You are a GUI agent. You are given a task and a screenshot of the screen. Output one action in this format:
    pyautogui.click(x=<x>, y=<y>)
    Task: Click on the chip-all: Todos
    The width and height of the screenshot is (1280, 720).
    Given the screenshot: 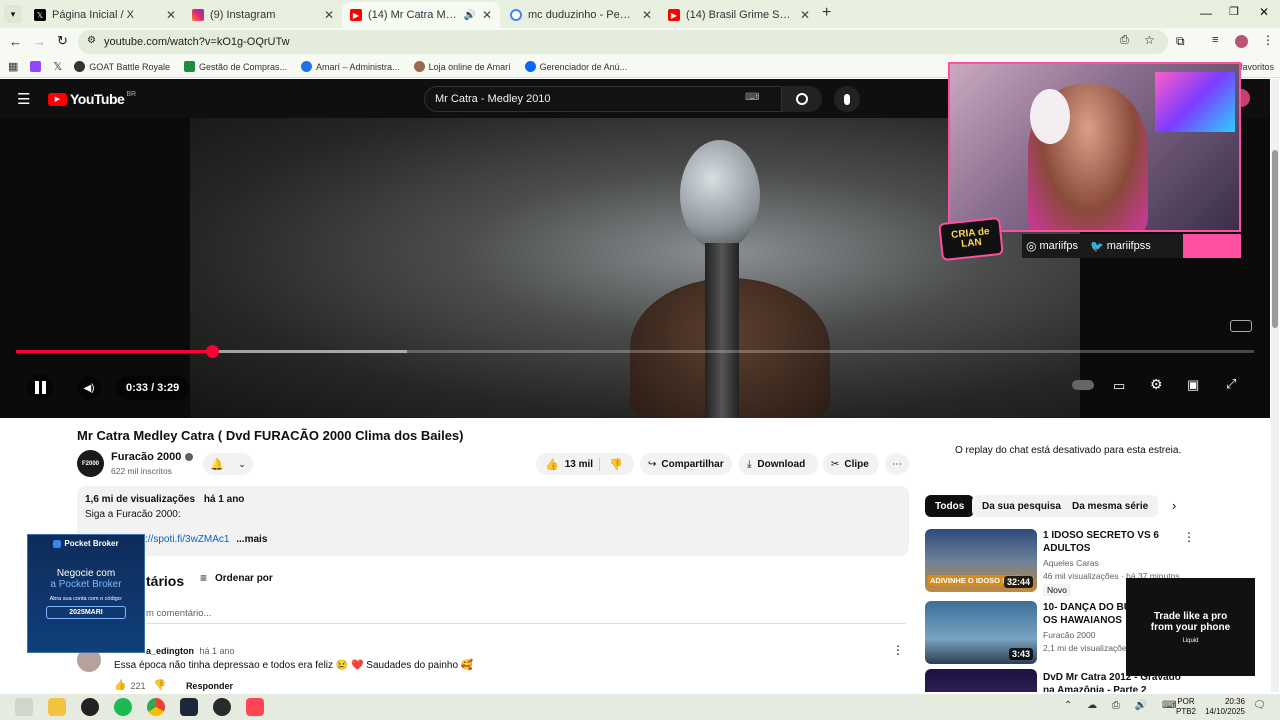 What is the action you would take?
    pyautogui.click(x=950, y=506)
    